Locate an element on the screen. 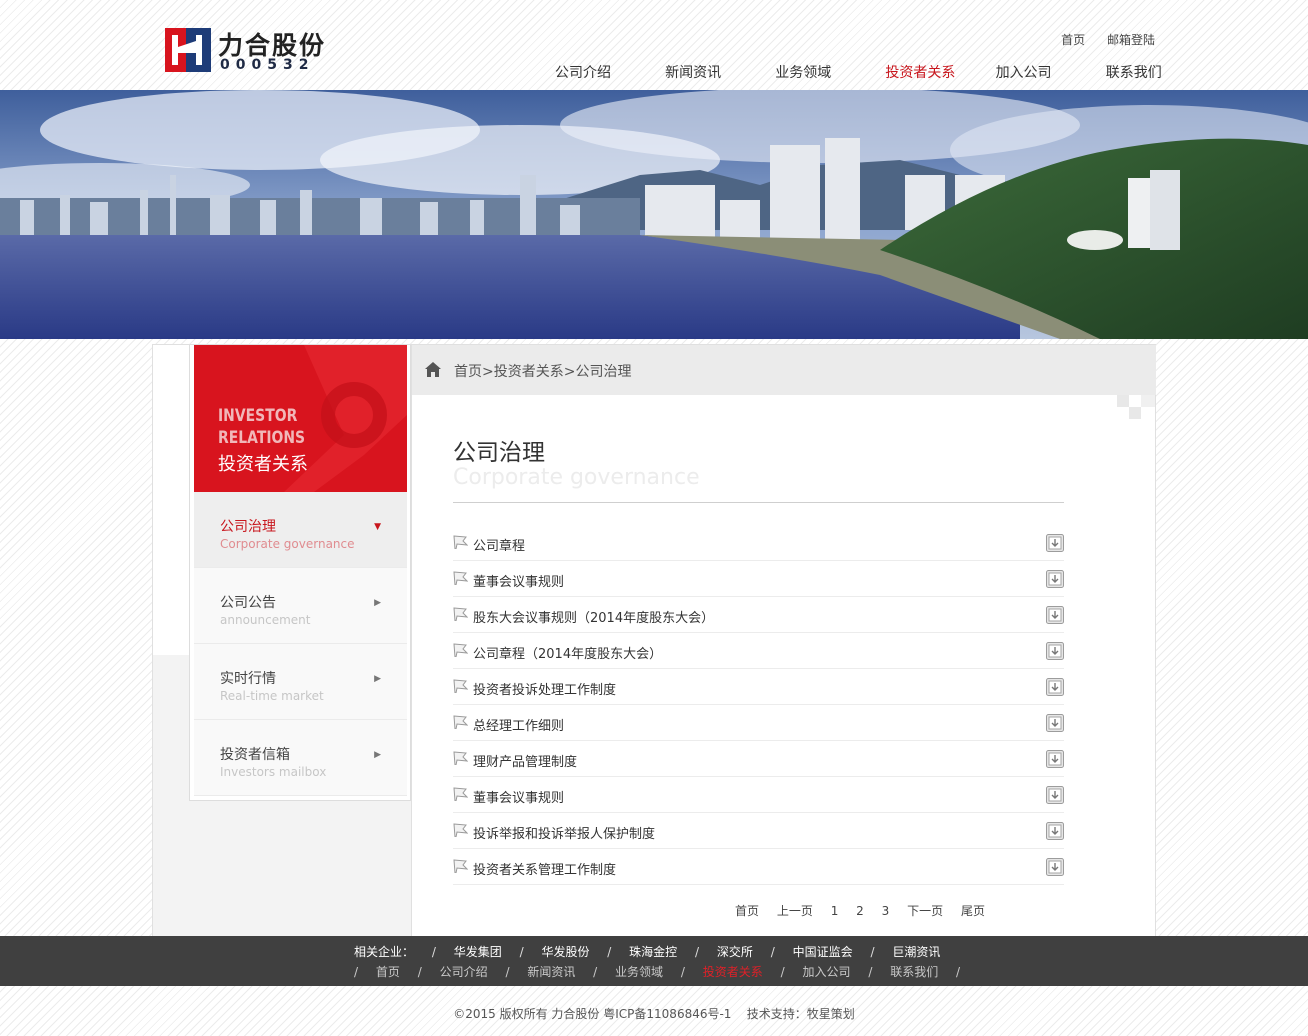 The image size is (1308, 1036). related-link: 巨潮资讯 is located at coordinates (916, 952).